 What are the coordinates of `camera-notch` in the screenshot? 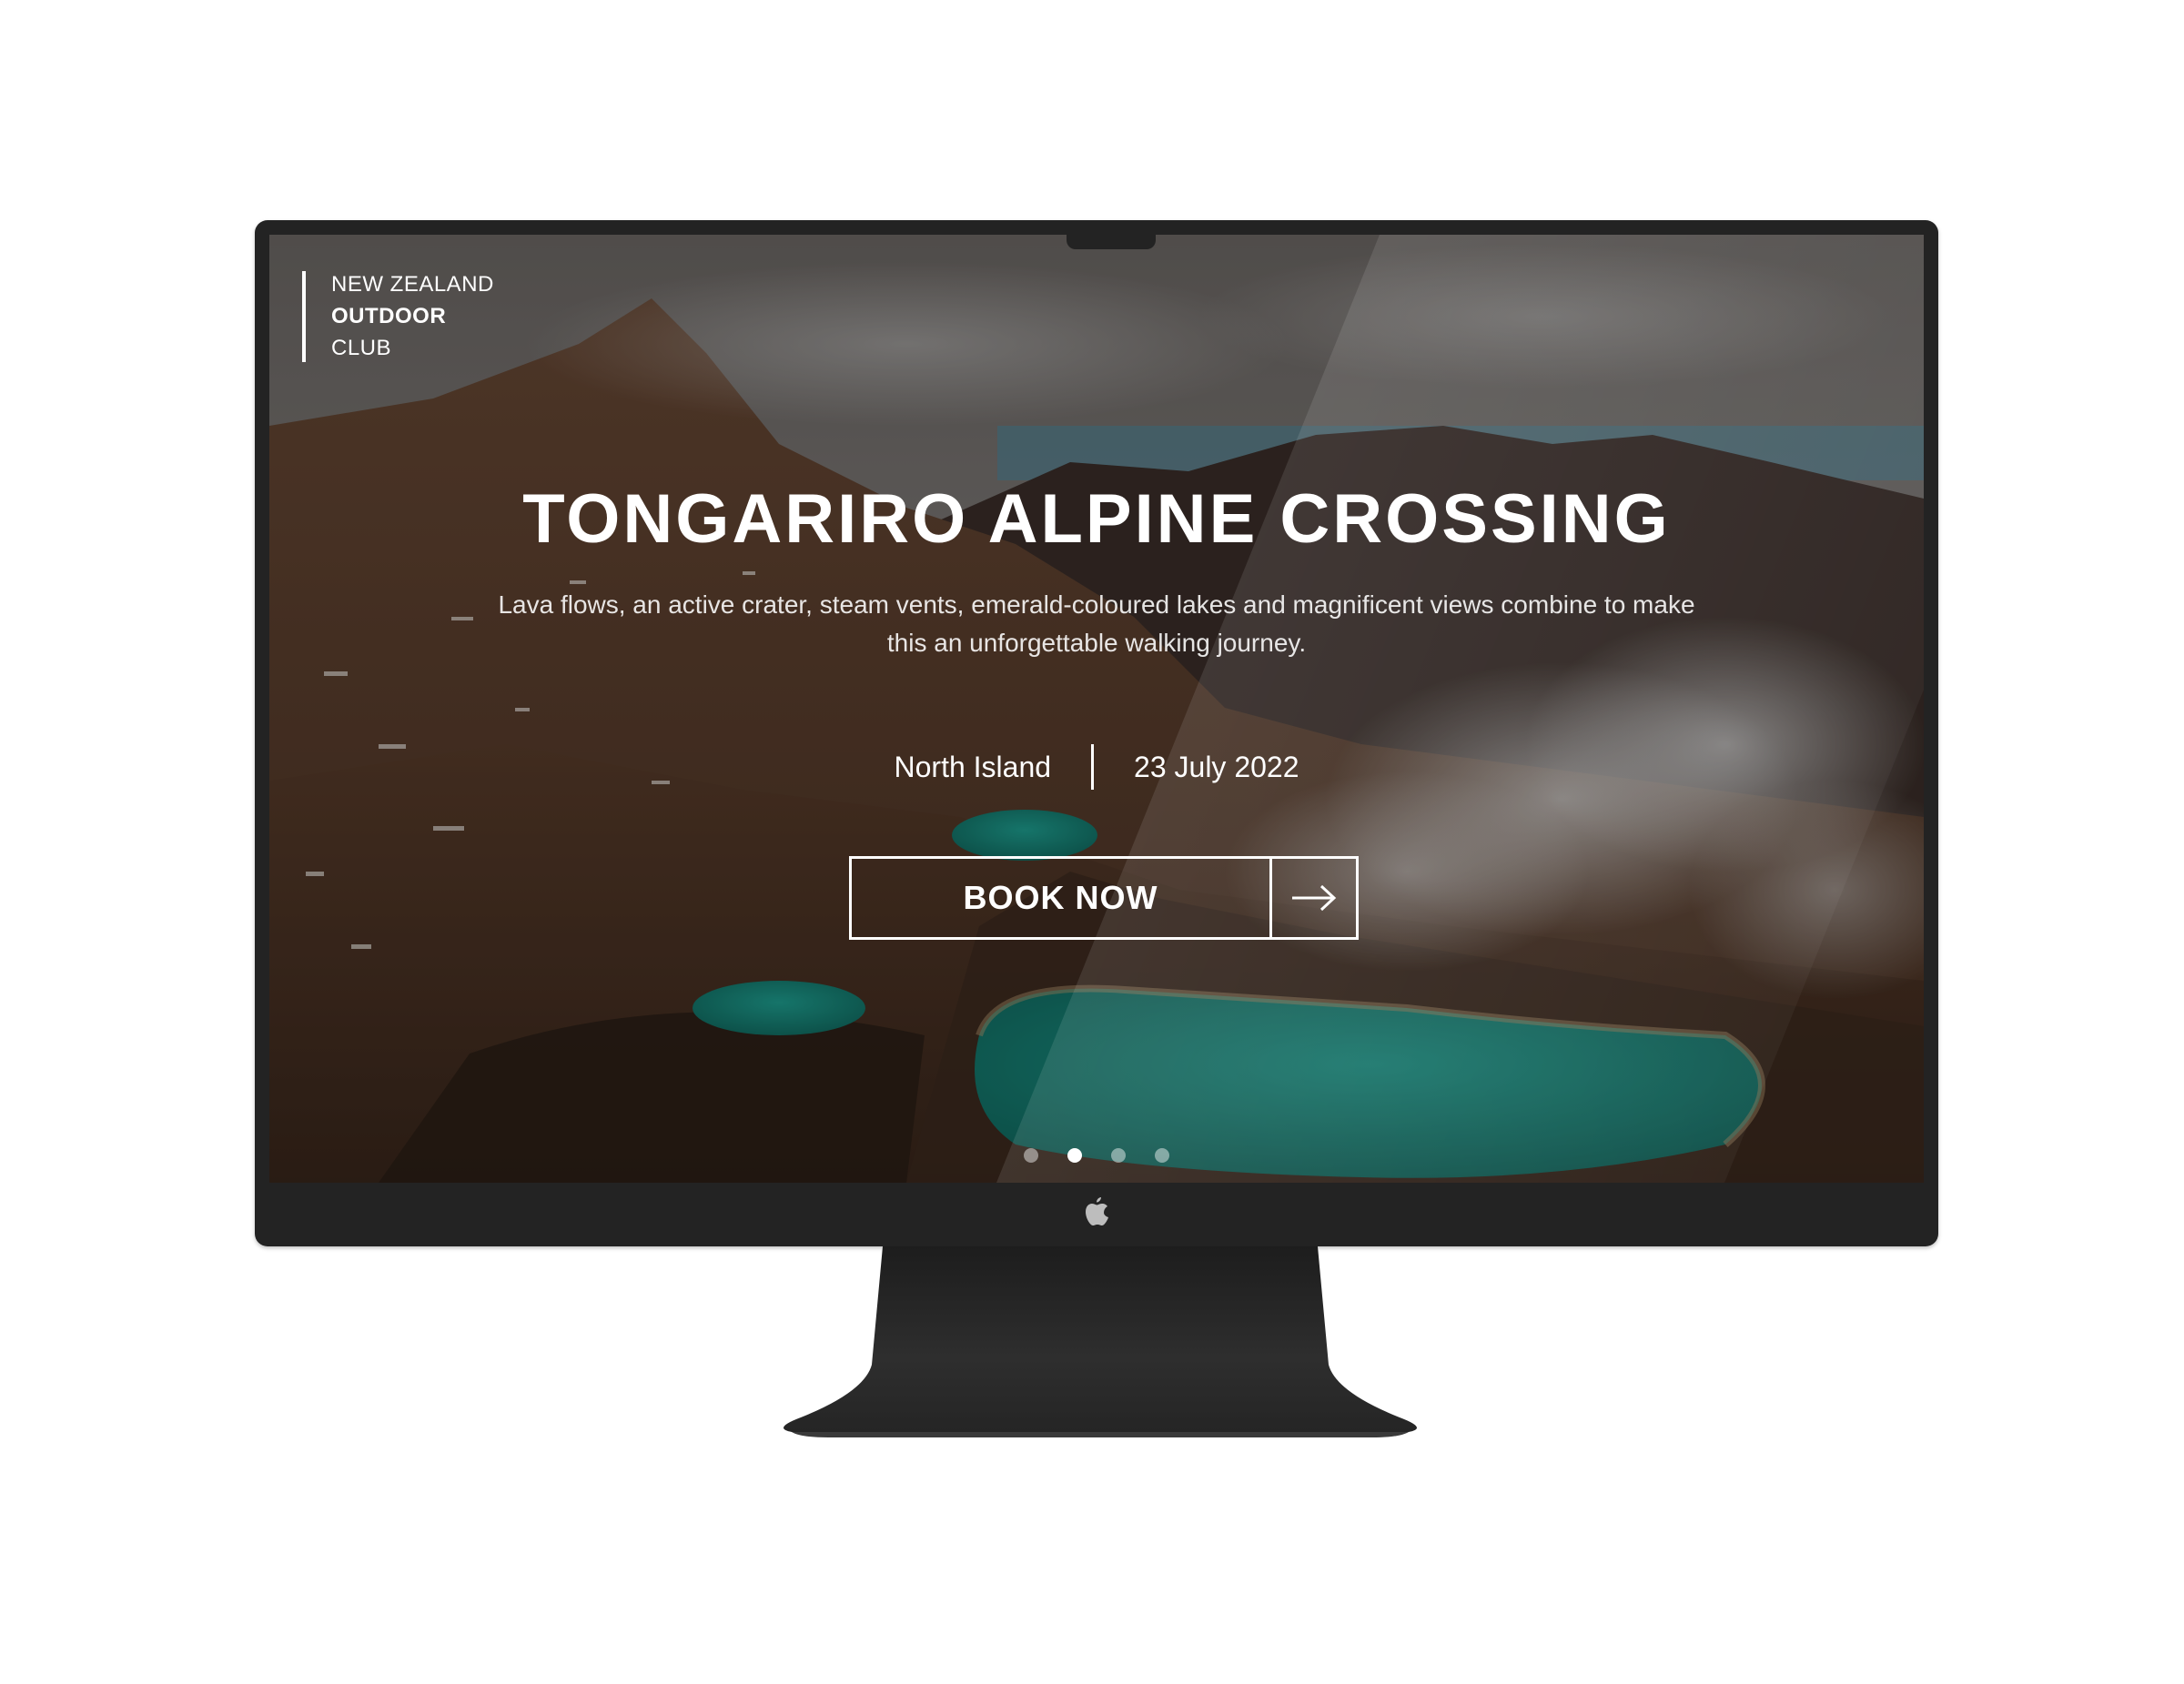 It's located at (1112, 242).